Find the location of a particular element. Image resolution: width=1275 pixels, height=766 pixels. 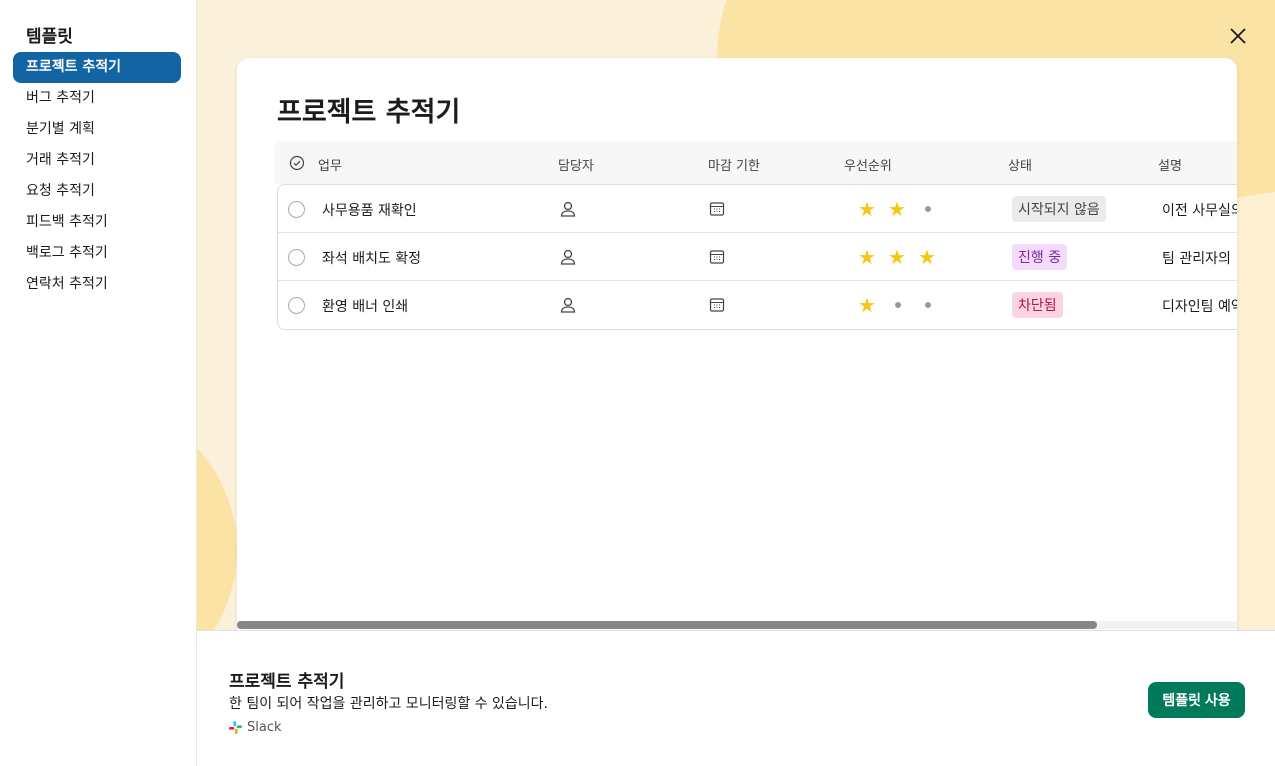

column-header-assignee: 담당자 is located at coordinates (576, 164).